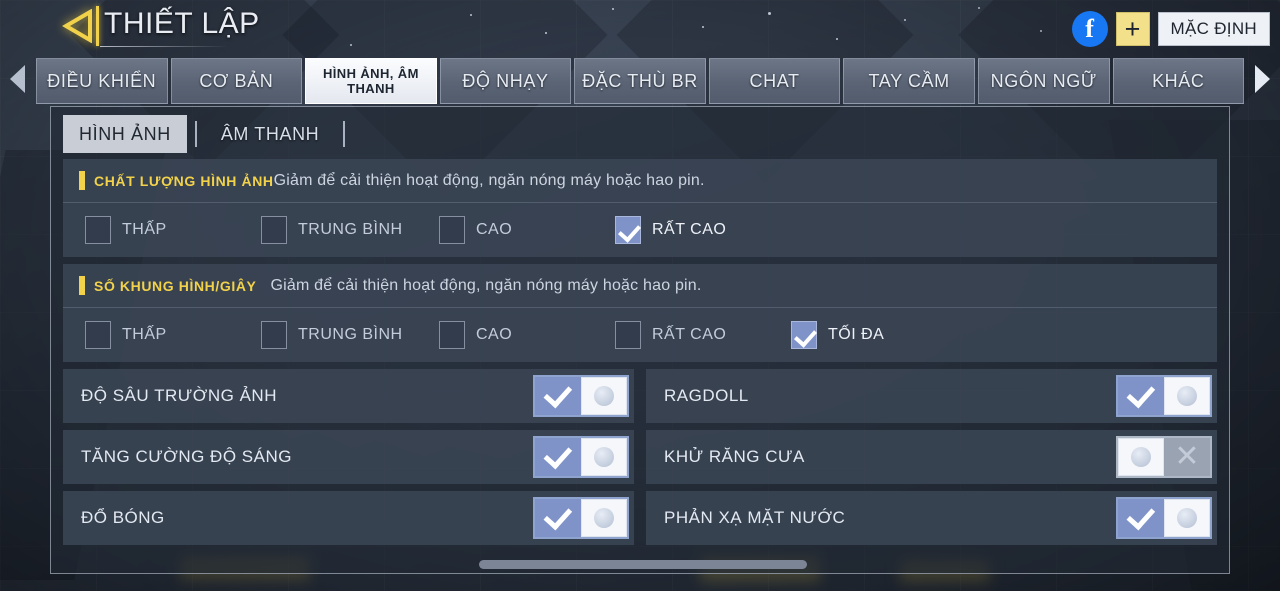 This screenshot has width=1280, height=591. What do you see at coordinates (371, 81) in the screenshot?
I see `tab-hinh-anh-am-thanh: HÌNH ẢNH, ÂM THANH` at bounding box center [371, 81].